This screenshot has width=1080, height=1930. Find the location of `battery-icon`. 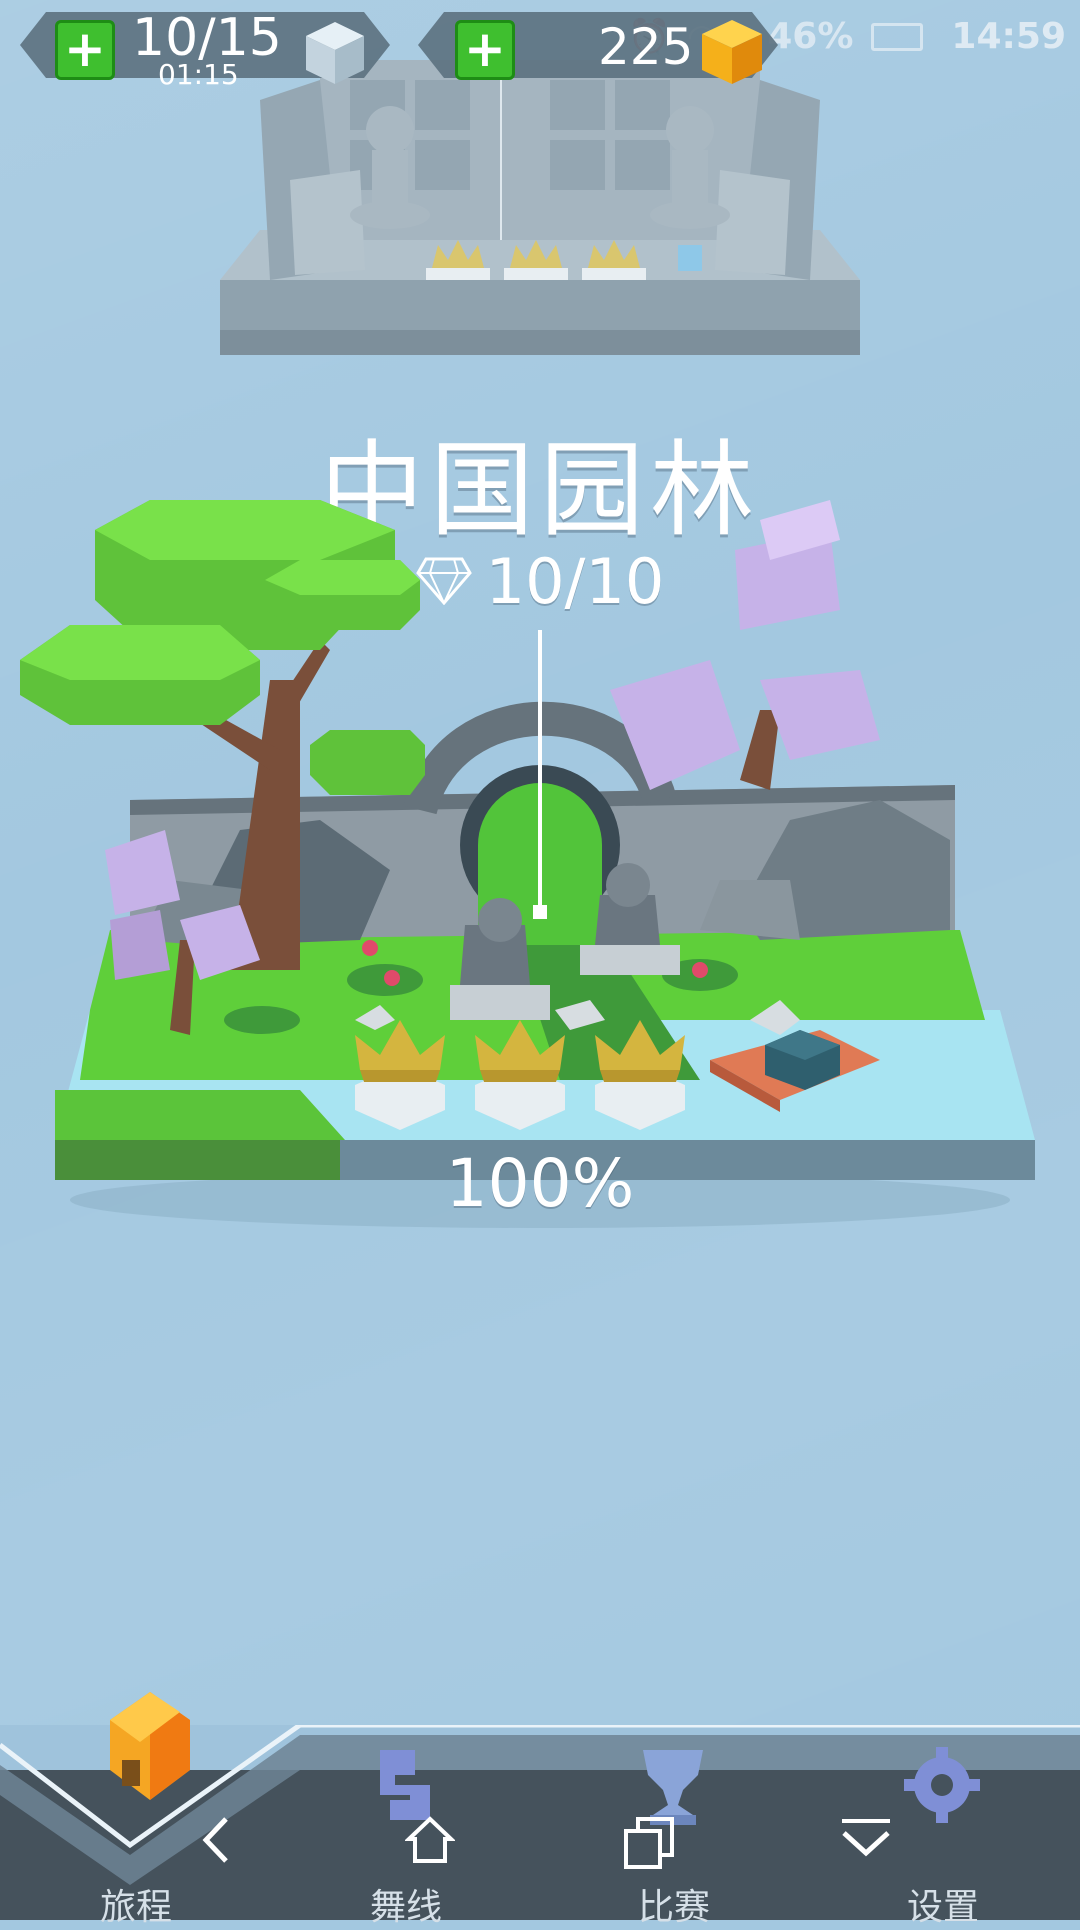

battery-icon is located at coordinates (897, 36).